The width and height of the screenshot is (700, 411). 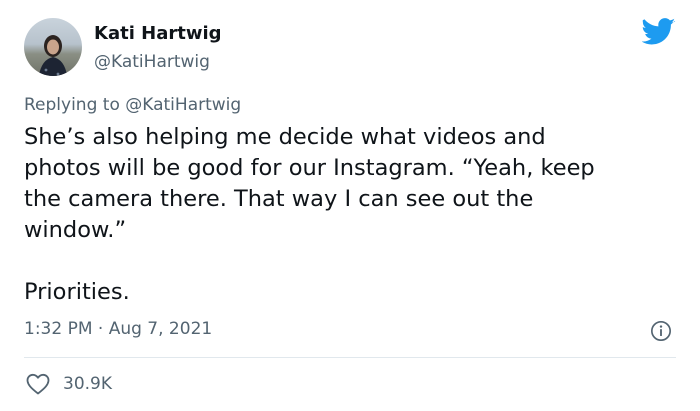 What do you see at coordinates (659, 32) in the screenshot?
I see `twitter-bird-icon` at bounding box center [659, 32].